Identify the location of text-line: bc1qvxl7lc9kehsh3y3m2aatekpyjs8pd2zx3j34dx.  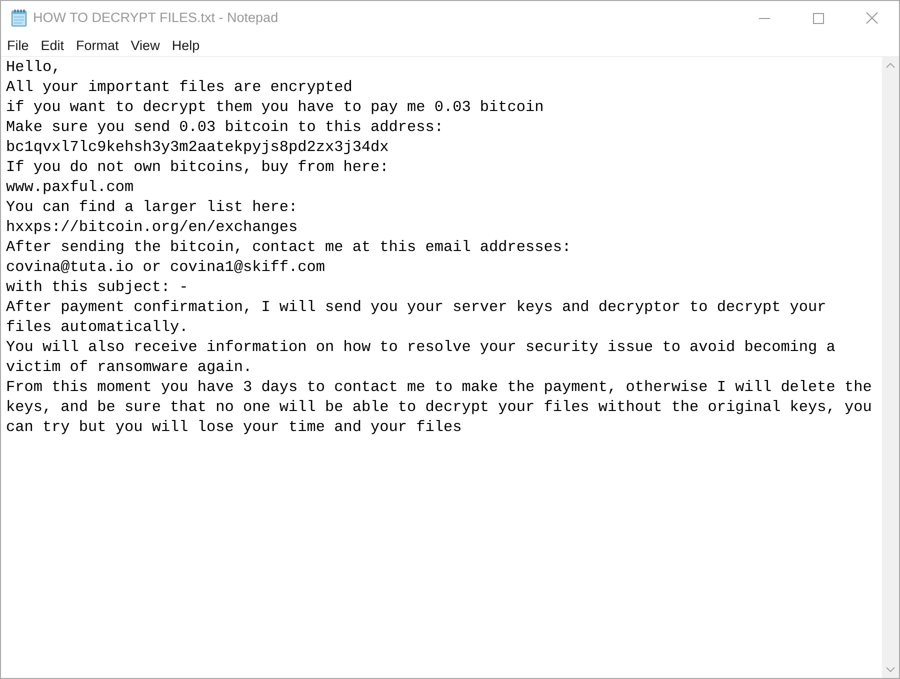
(198, 147).